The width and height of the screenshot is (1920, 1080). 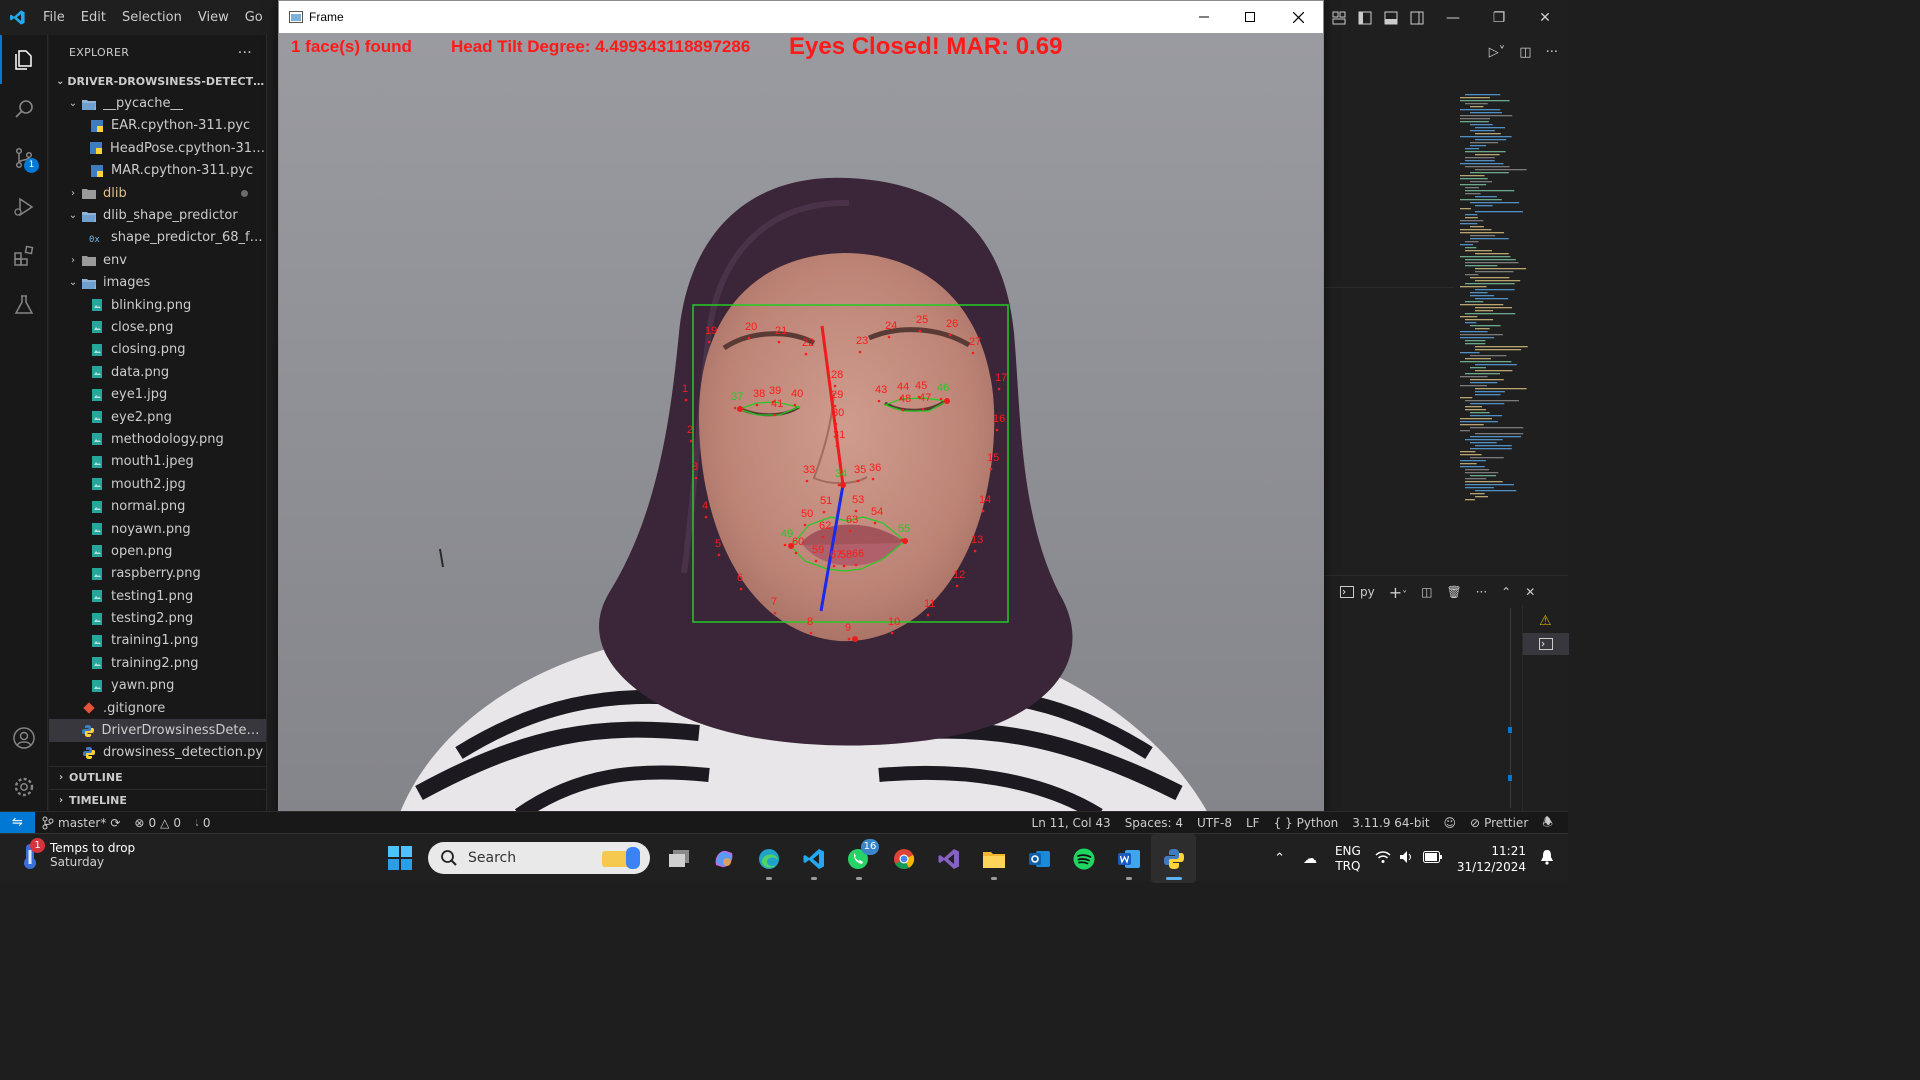 I want to click on task-view-icon, so click(x=678, y=858).